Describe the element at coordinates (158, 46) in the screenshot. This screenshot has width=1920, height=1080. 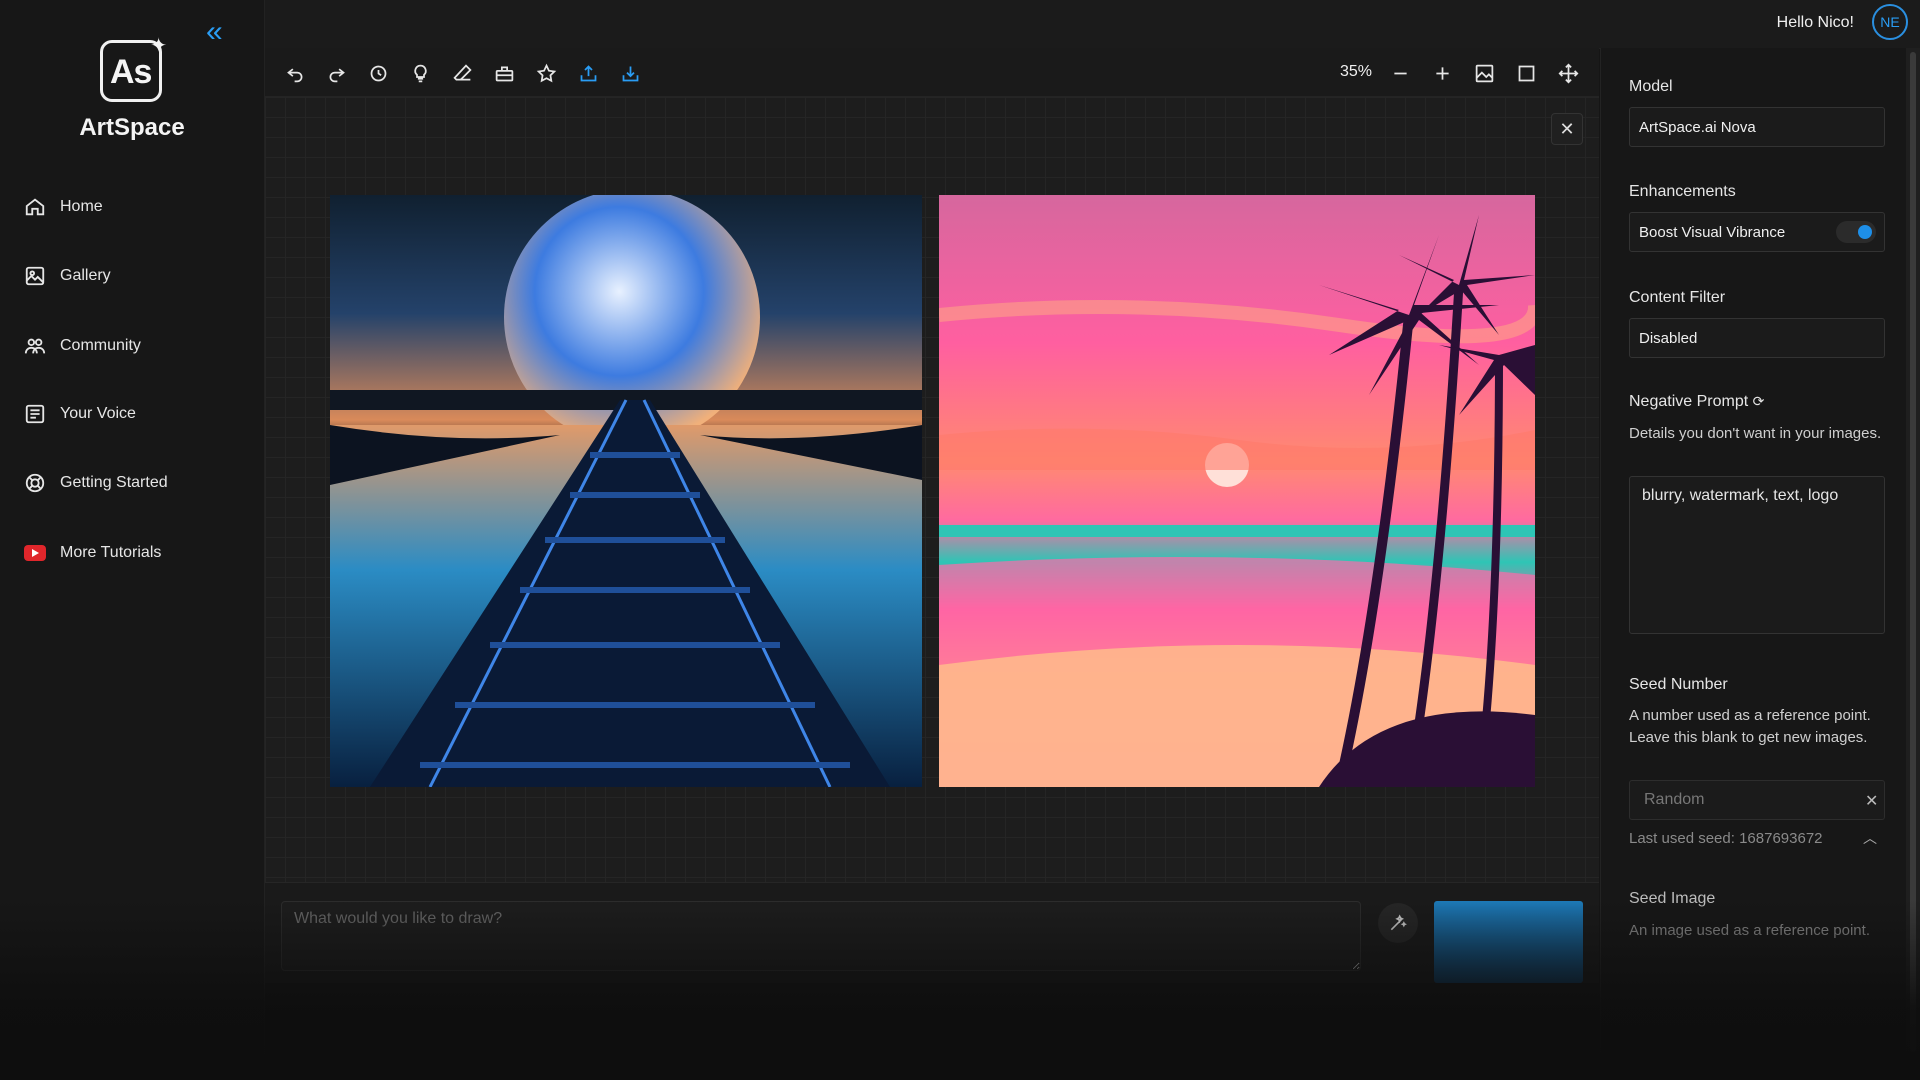
I see `sparkle-icon: ✦` at that location.